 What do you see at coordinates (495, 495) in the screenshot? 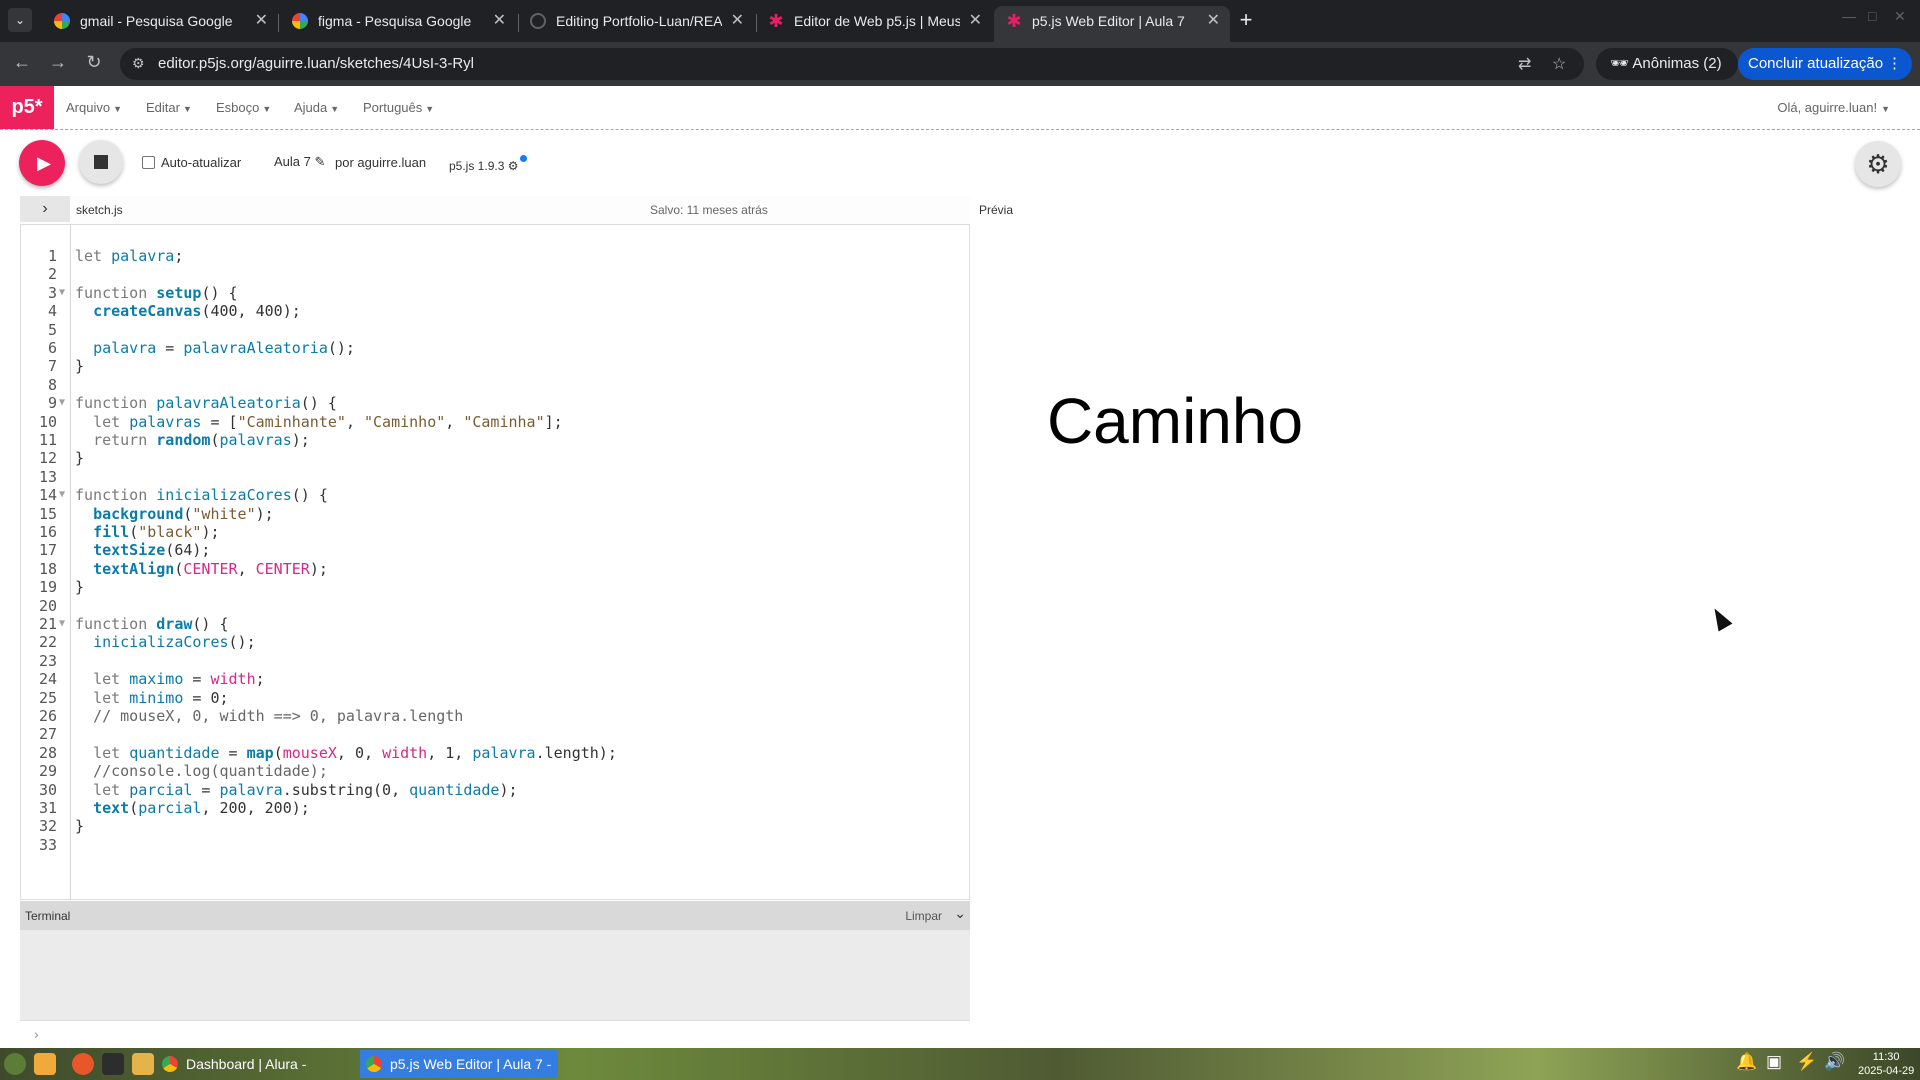
I see `code-line: 14 ▼ function inicializaCores() {` at bounding box center [495, 495].